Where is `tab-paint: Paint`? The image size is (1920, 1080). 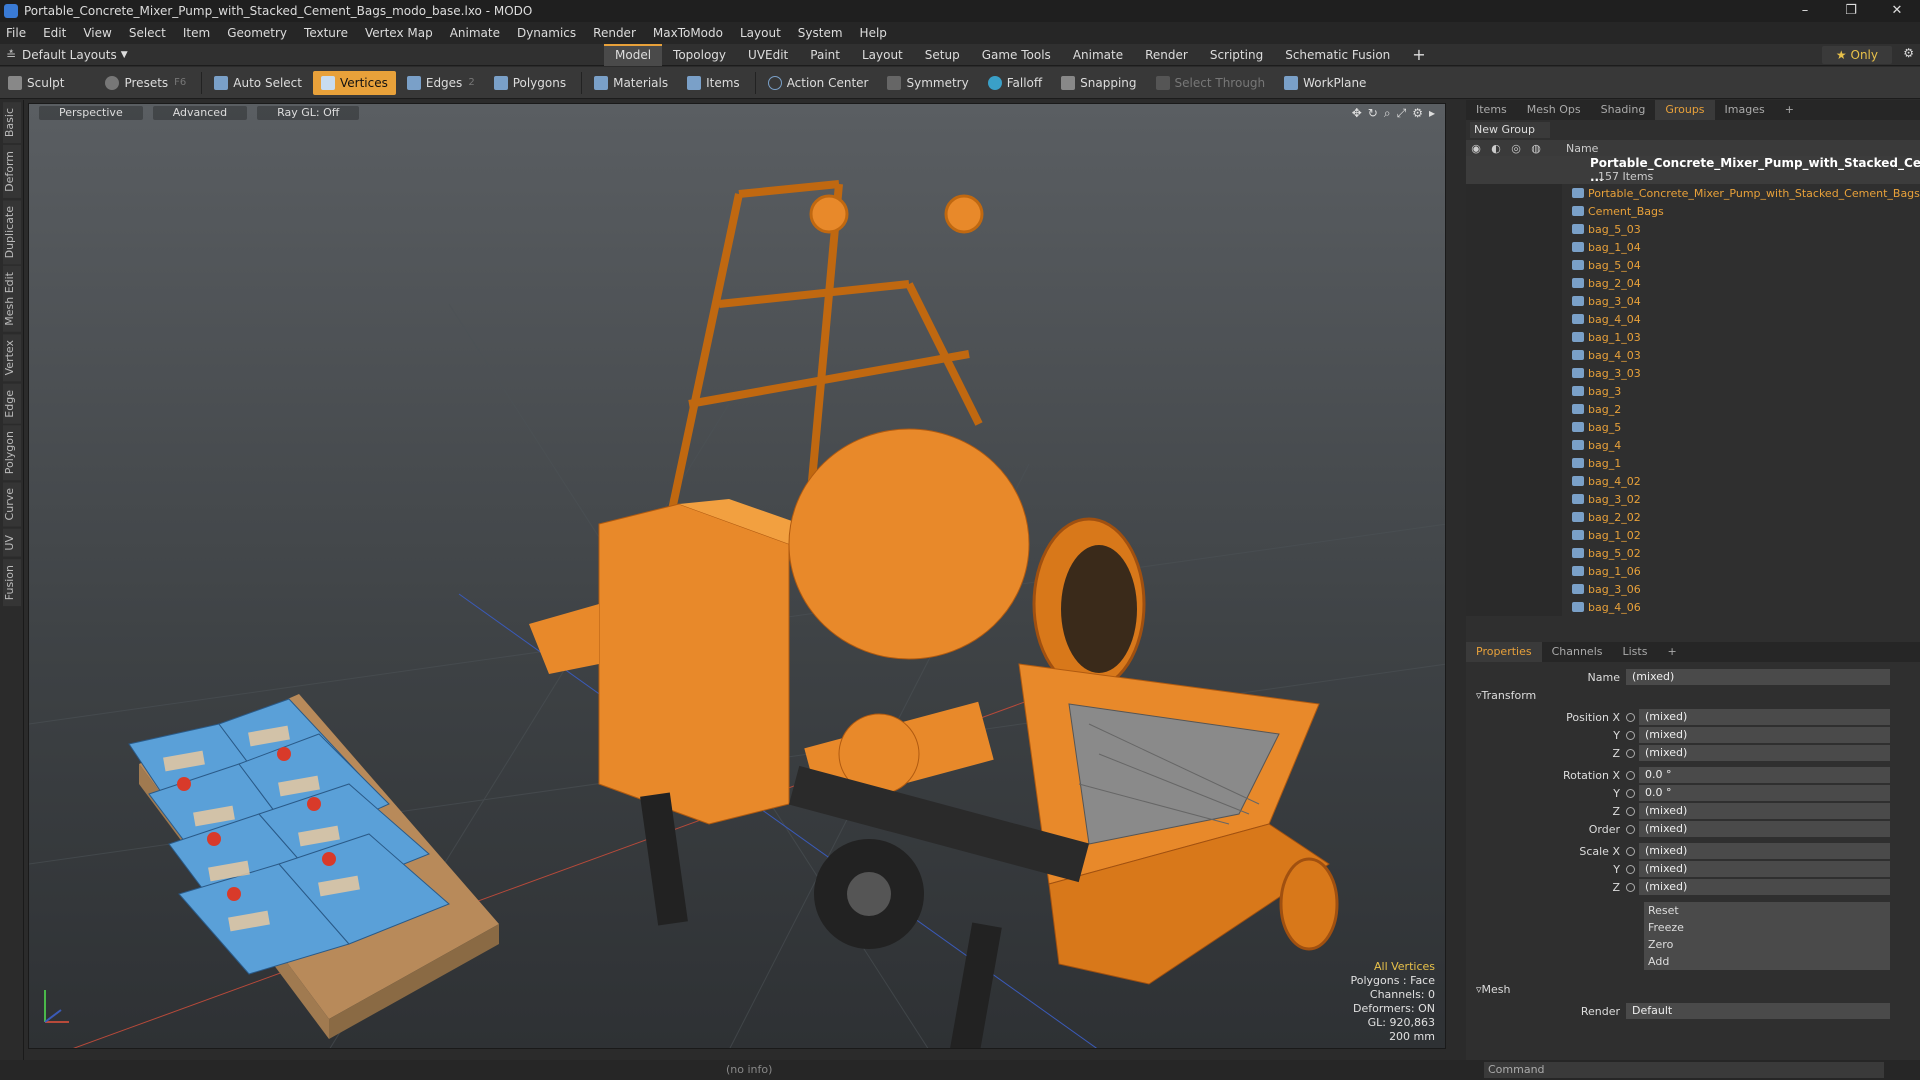 tab-paint: Paint is located at coordinates (825, 55).